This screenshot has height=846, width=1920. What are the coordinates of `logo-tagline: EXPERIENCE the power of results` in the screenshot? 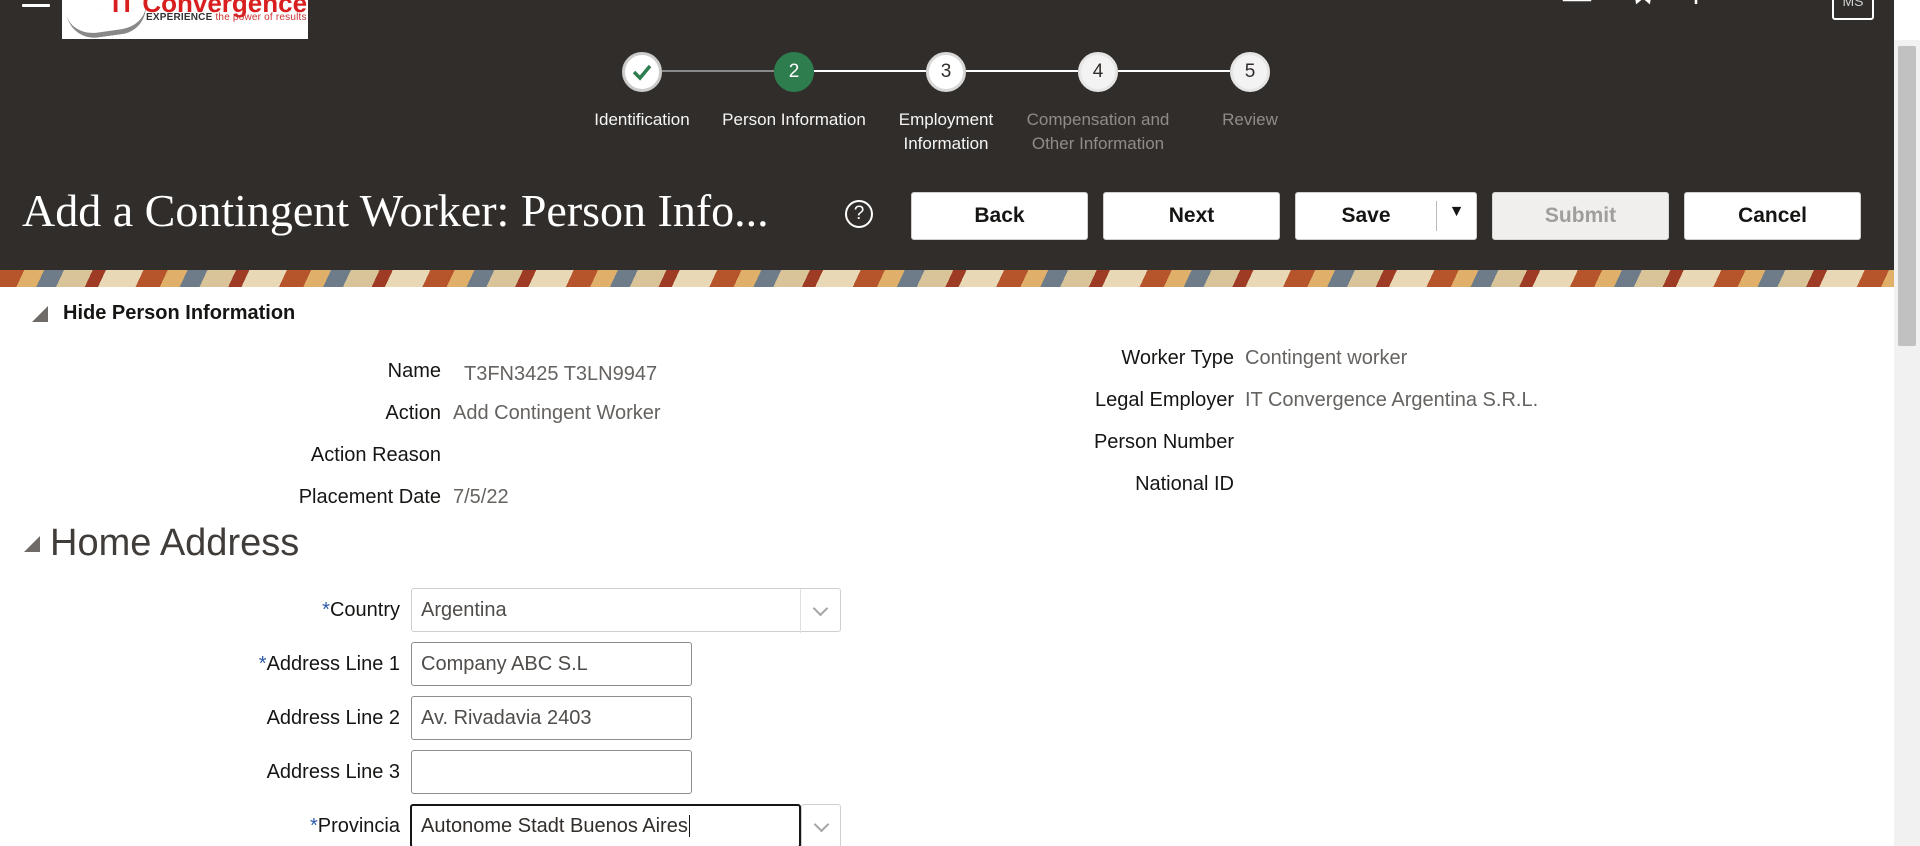 It's located at (226, 17).